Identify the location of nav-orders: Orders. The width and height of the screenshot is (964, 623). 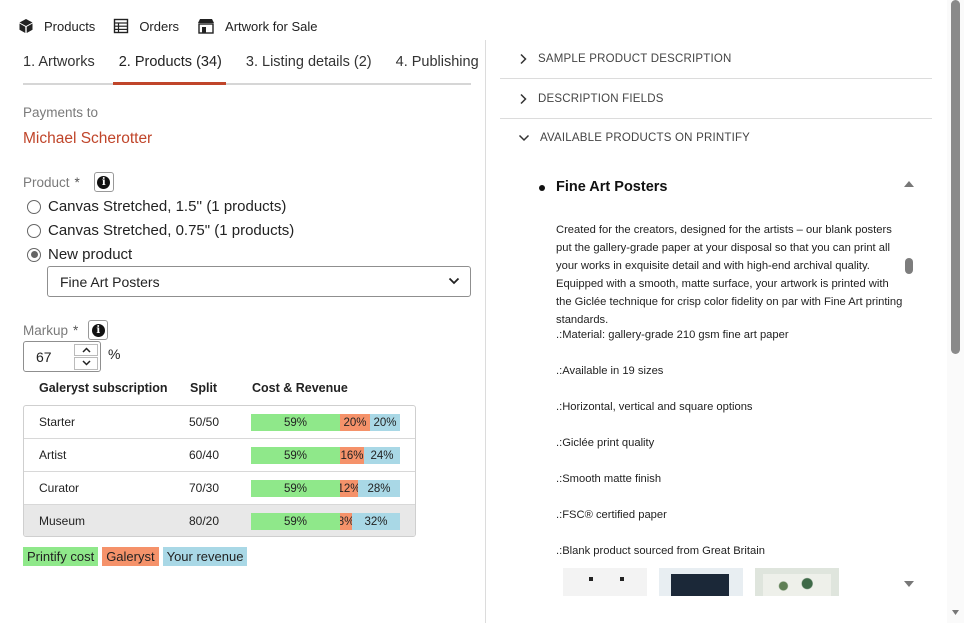
(146, 26).